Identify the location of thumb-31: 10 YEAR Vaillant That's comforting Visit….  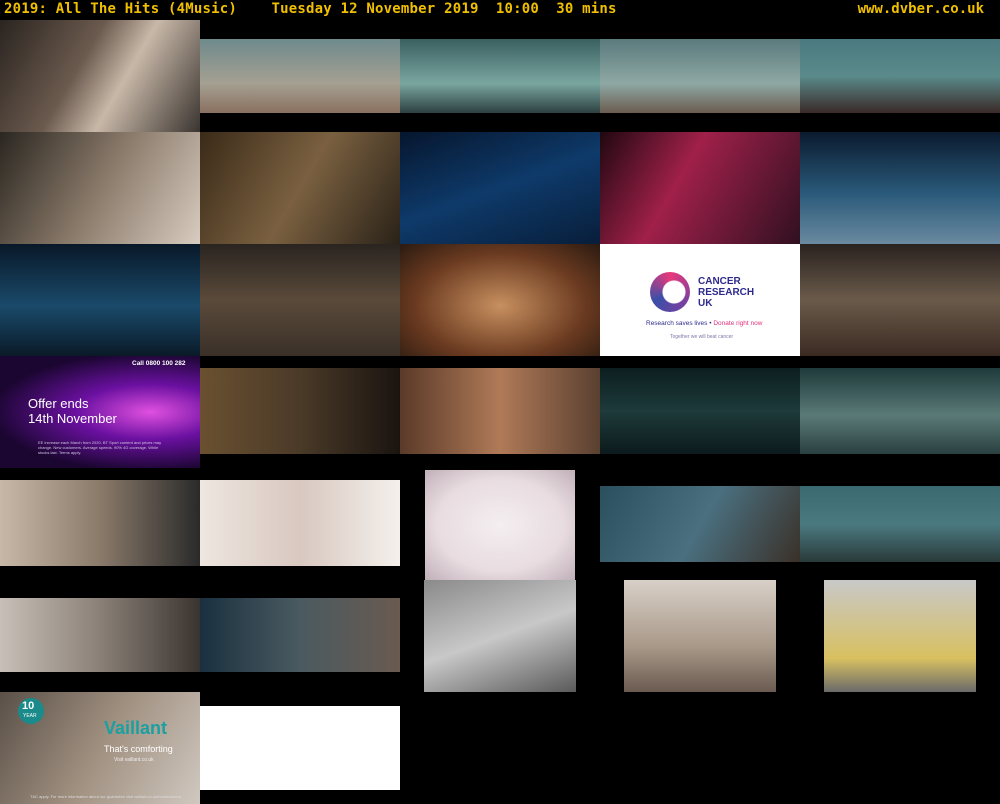
(100, 748).